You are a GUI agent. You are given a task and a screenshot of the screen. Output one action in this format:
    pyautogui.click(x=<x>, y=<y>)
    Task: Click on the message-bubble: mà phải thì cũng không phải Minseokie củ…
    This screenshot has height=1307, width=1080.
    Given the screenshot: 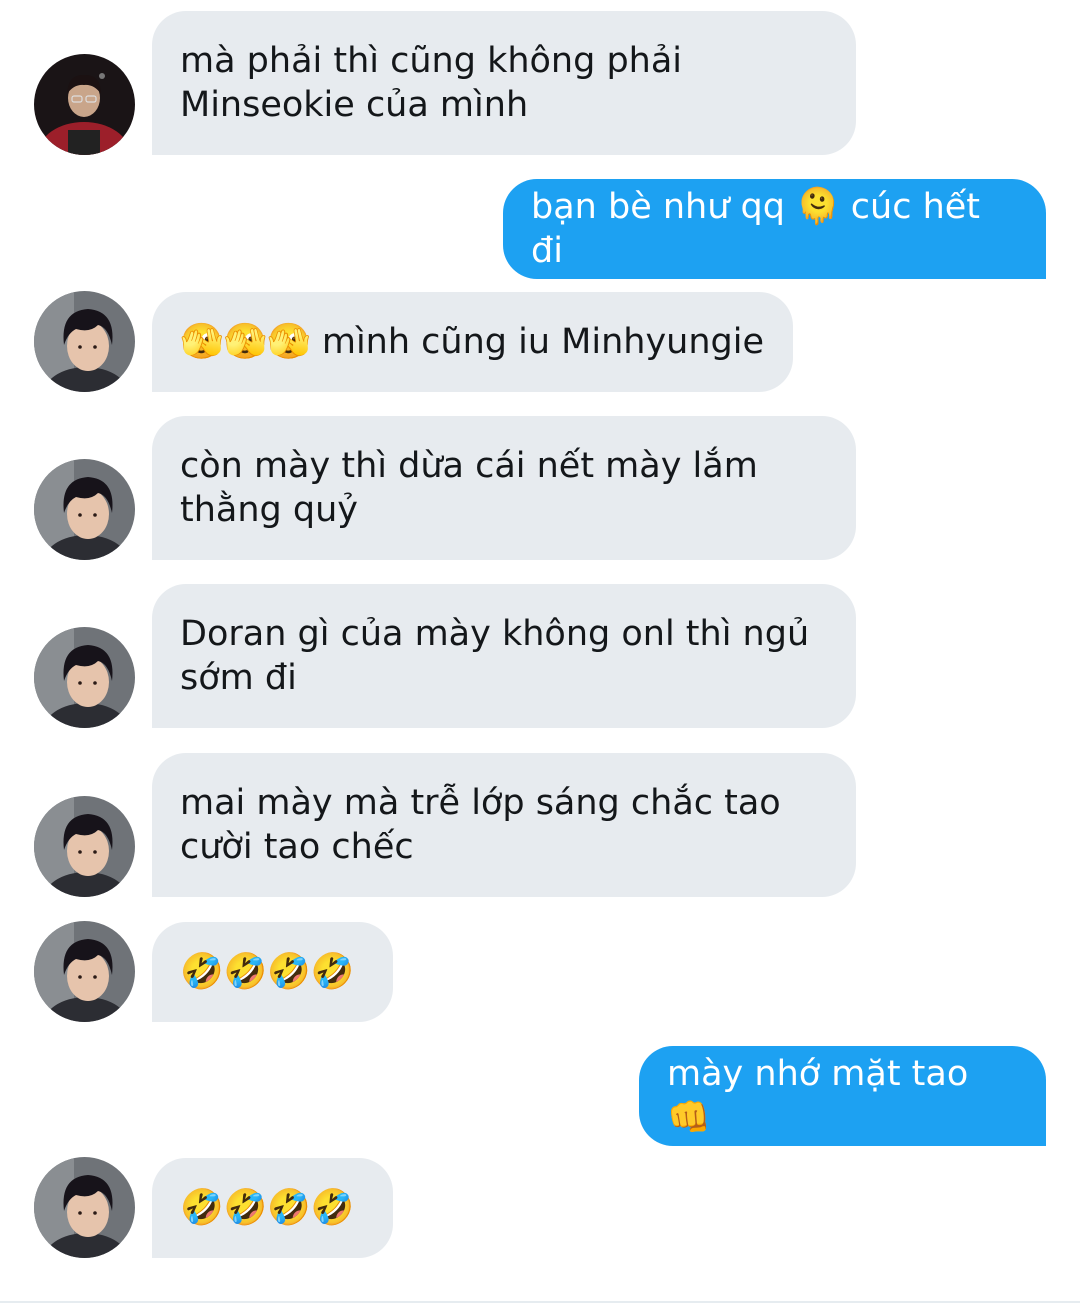 What is the action you would take?
    pyautogui.click(x=504, y=83)
    